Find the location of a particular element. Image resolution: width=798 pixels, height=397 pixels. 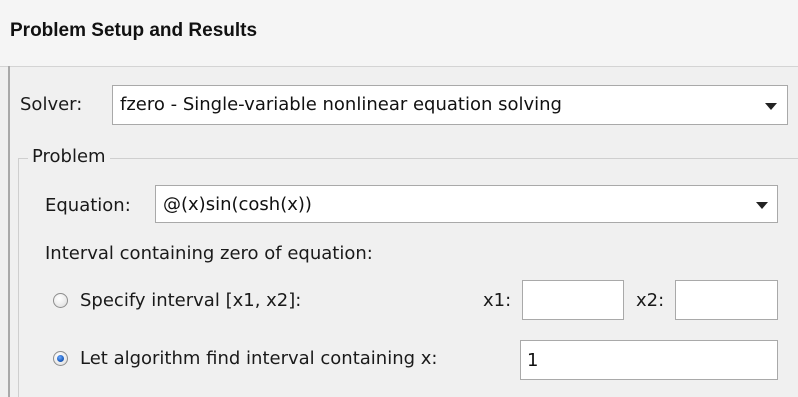

interval-heading: Interval containing zero of equation: is located at coordinates (209, 253).